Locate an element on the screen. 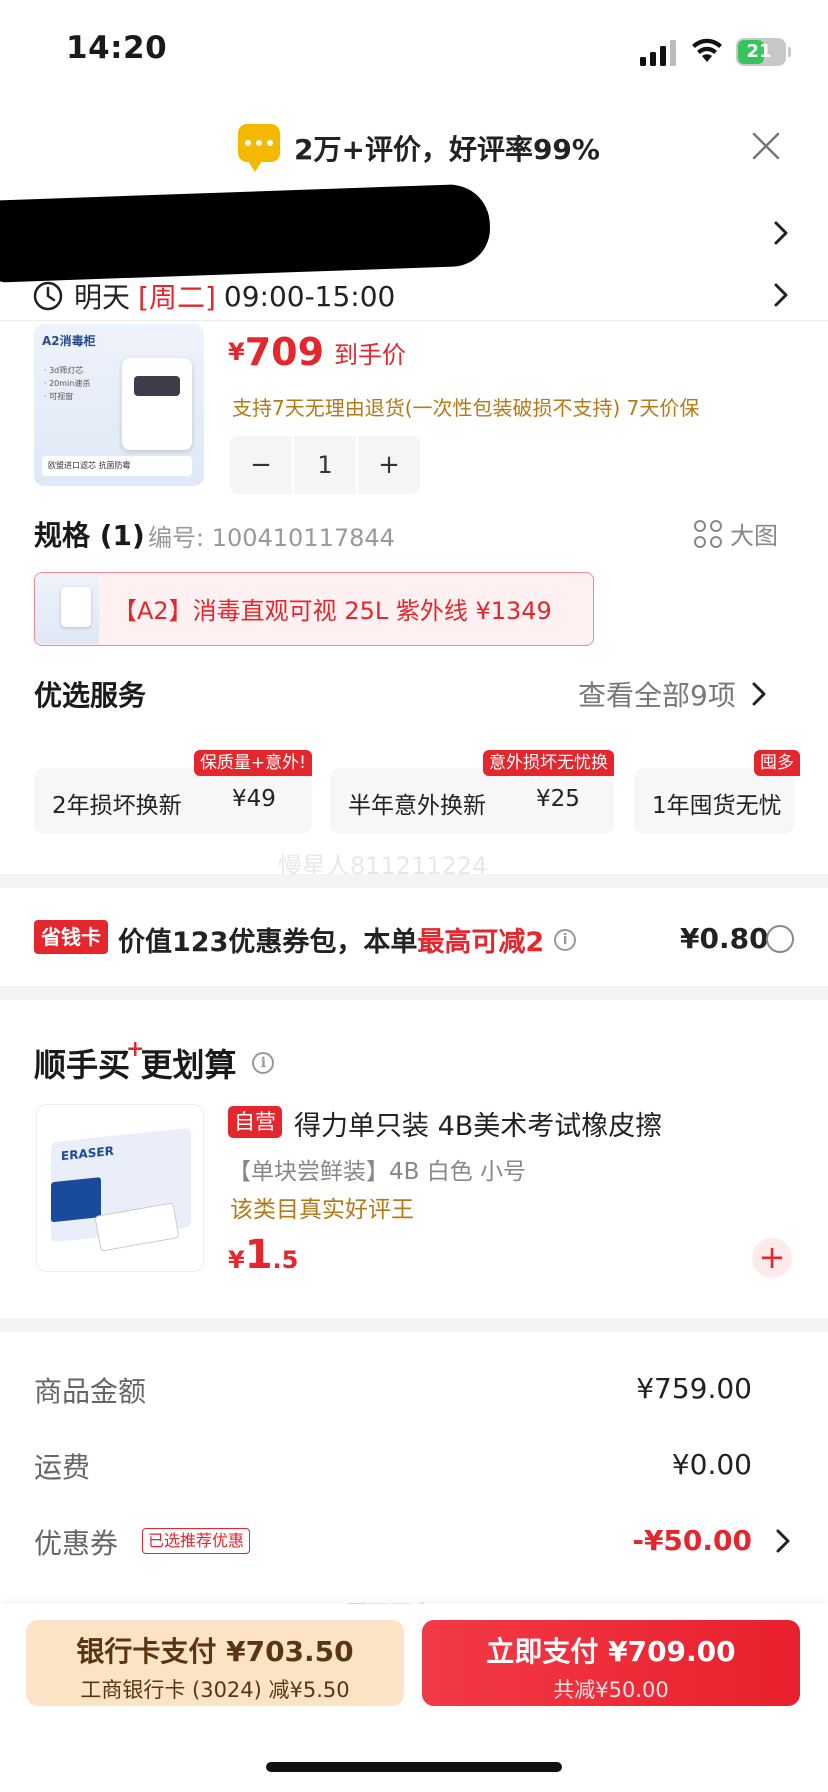 Image resolution: width=828 pixels, height=1792 pixels. item-code: 编号: 100410117844 is located at coordinates (271, 538).